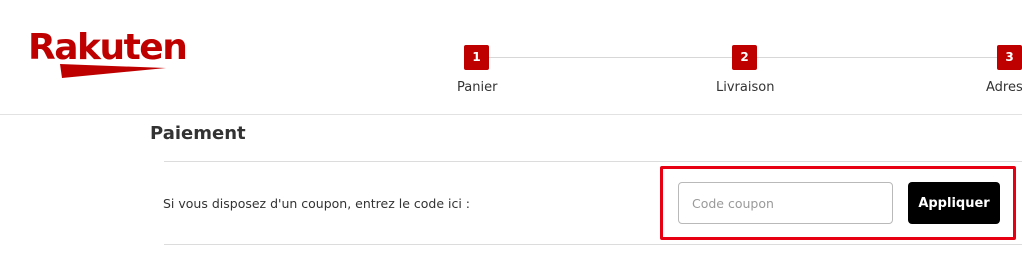 The height and width of the screenshot is (259, 1022). What do you see at coordinates (745, 87) in the screenshot?
I see `step-2-label: Livraison` at bounding box center [745, 87].